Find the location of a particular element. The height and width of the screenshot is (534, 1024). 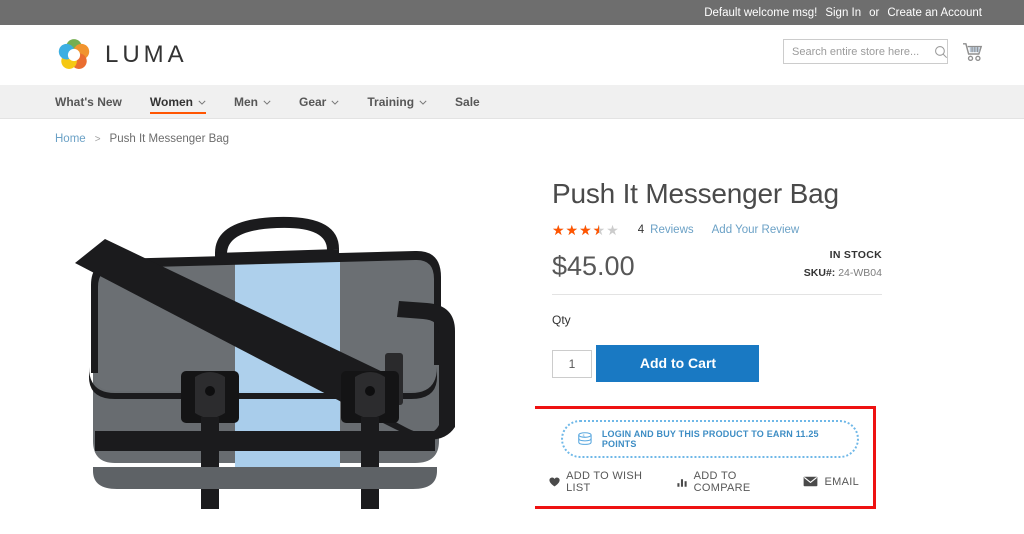

add-to-cart-button: Add to Cart is located at coordinates (678, 363).